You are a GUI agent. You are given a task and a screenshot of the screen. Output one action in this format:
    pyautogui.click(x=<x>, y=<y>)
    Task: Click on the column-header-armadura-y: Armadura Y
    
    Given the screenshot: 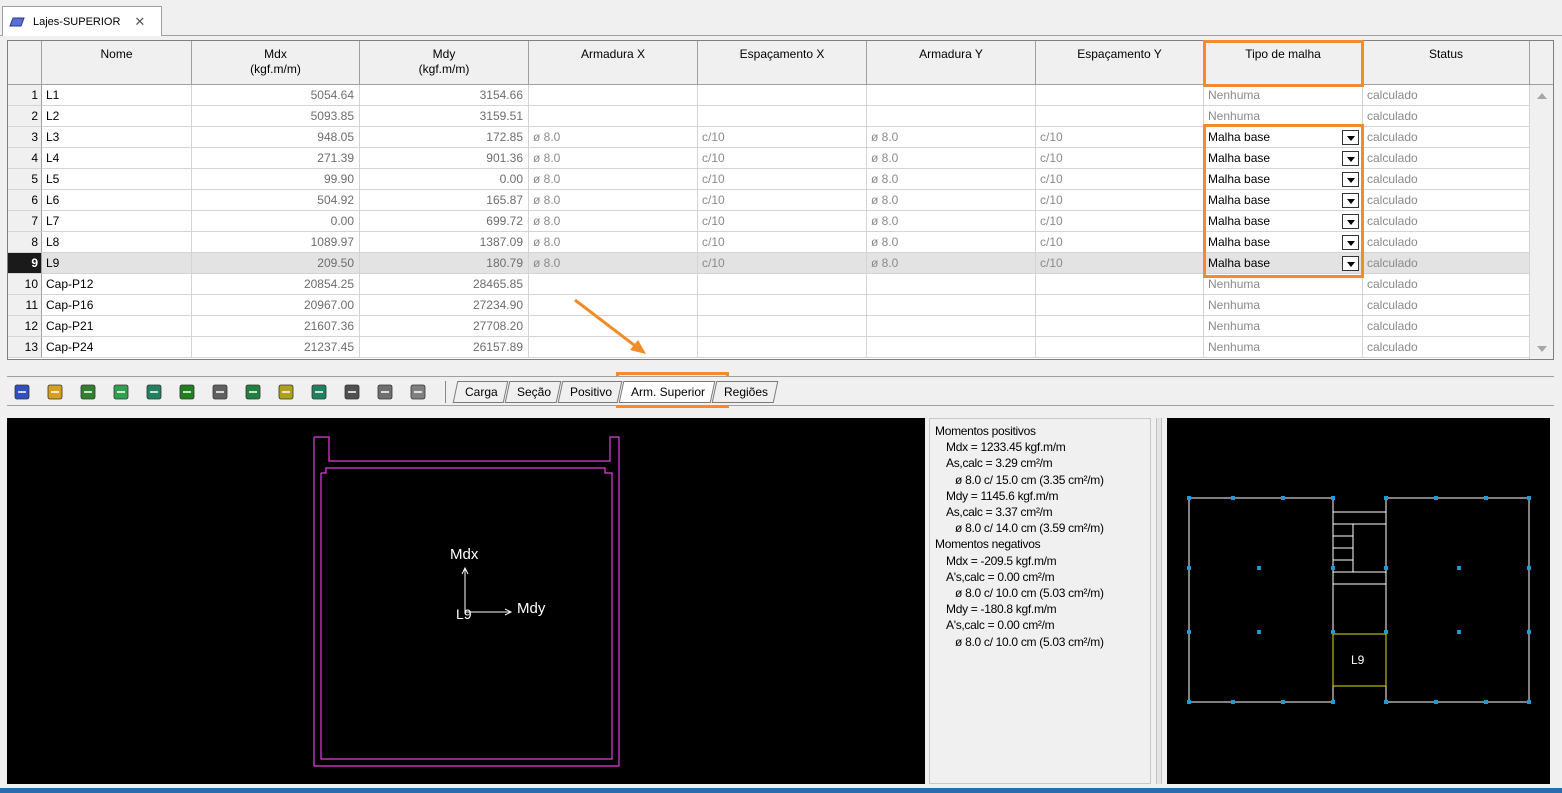 What is the action you would take?
    pyautogui.click(x=951, y=63)
    